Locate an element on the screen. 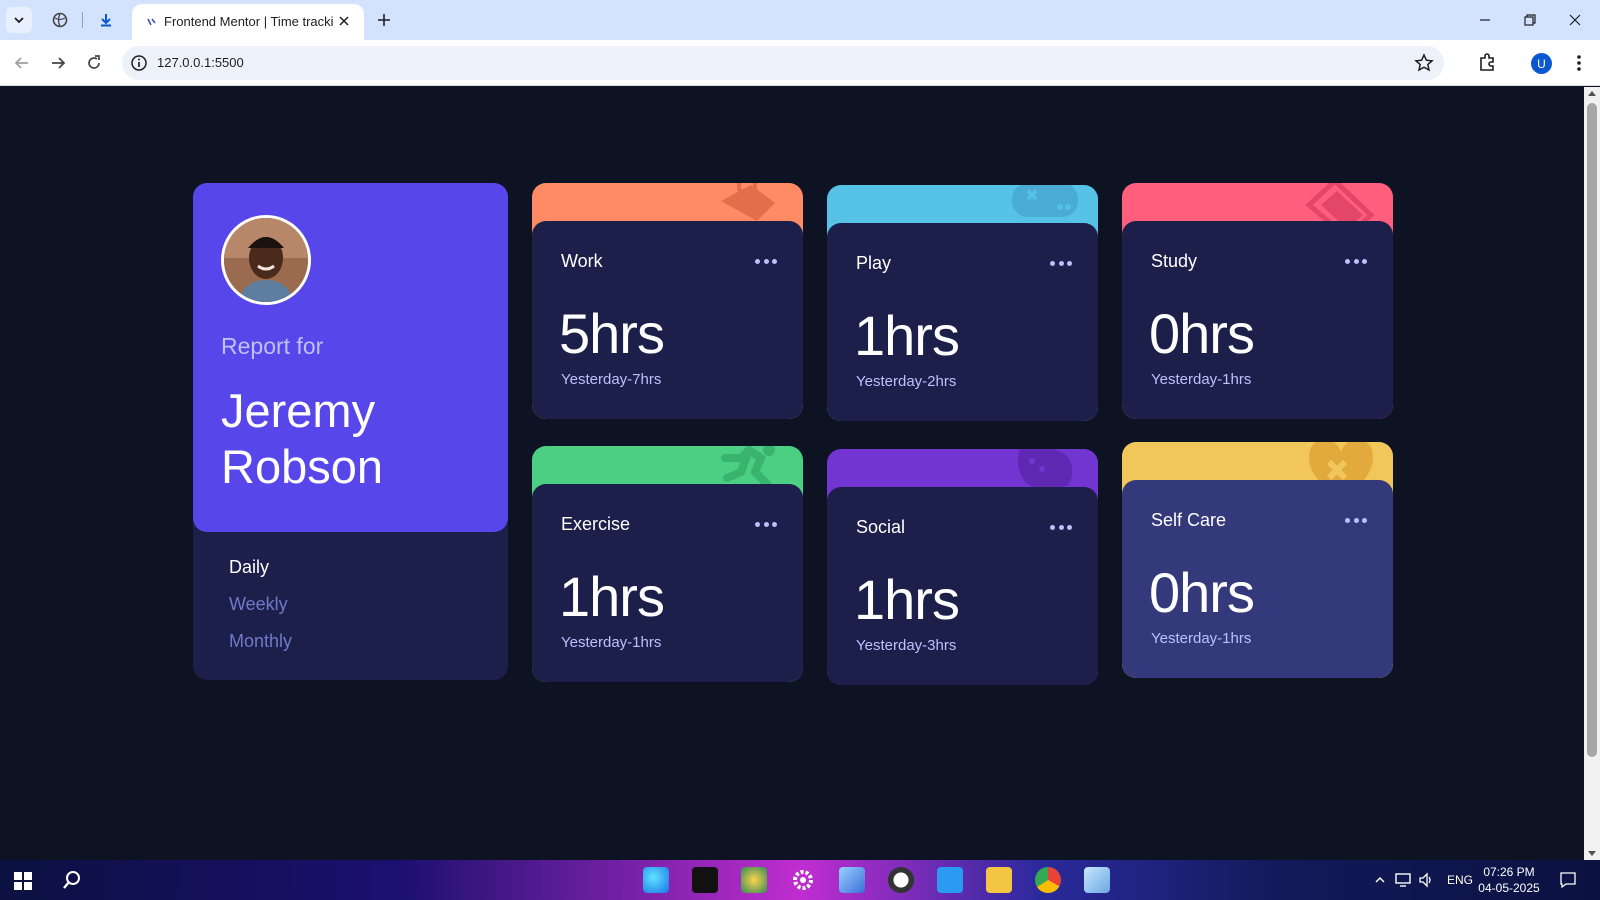  report-for-label: Report for is located at coordinates (272, 346).